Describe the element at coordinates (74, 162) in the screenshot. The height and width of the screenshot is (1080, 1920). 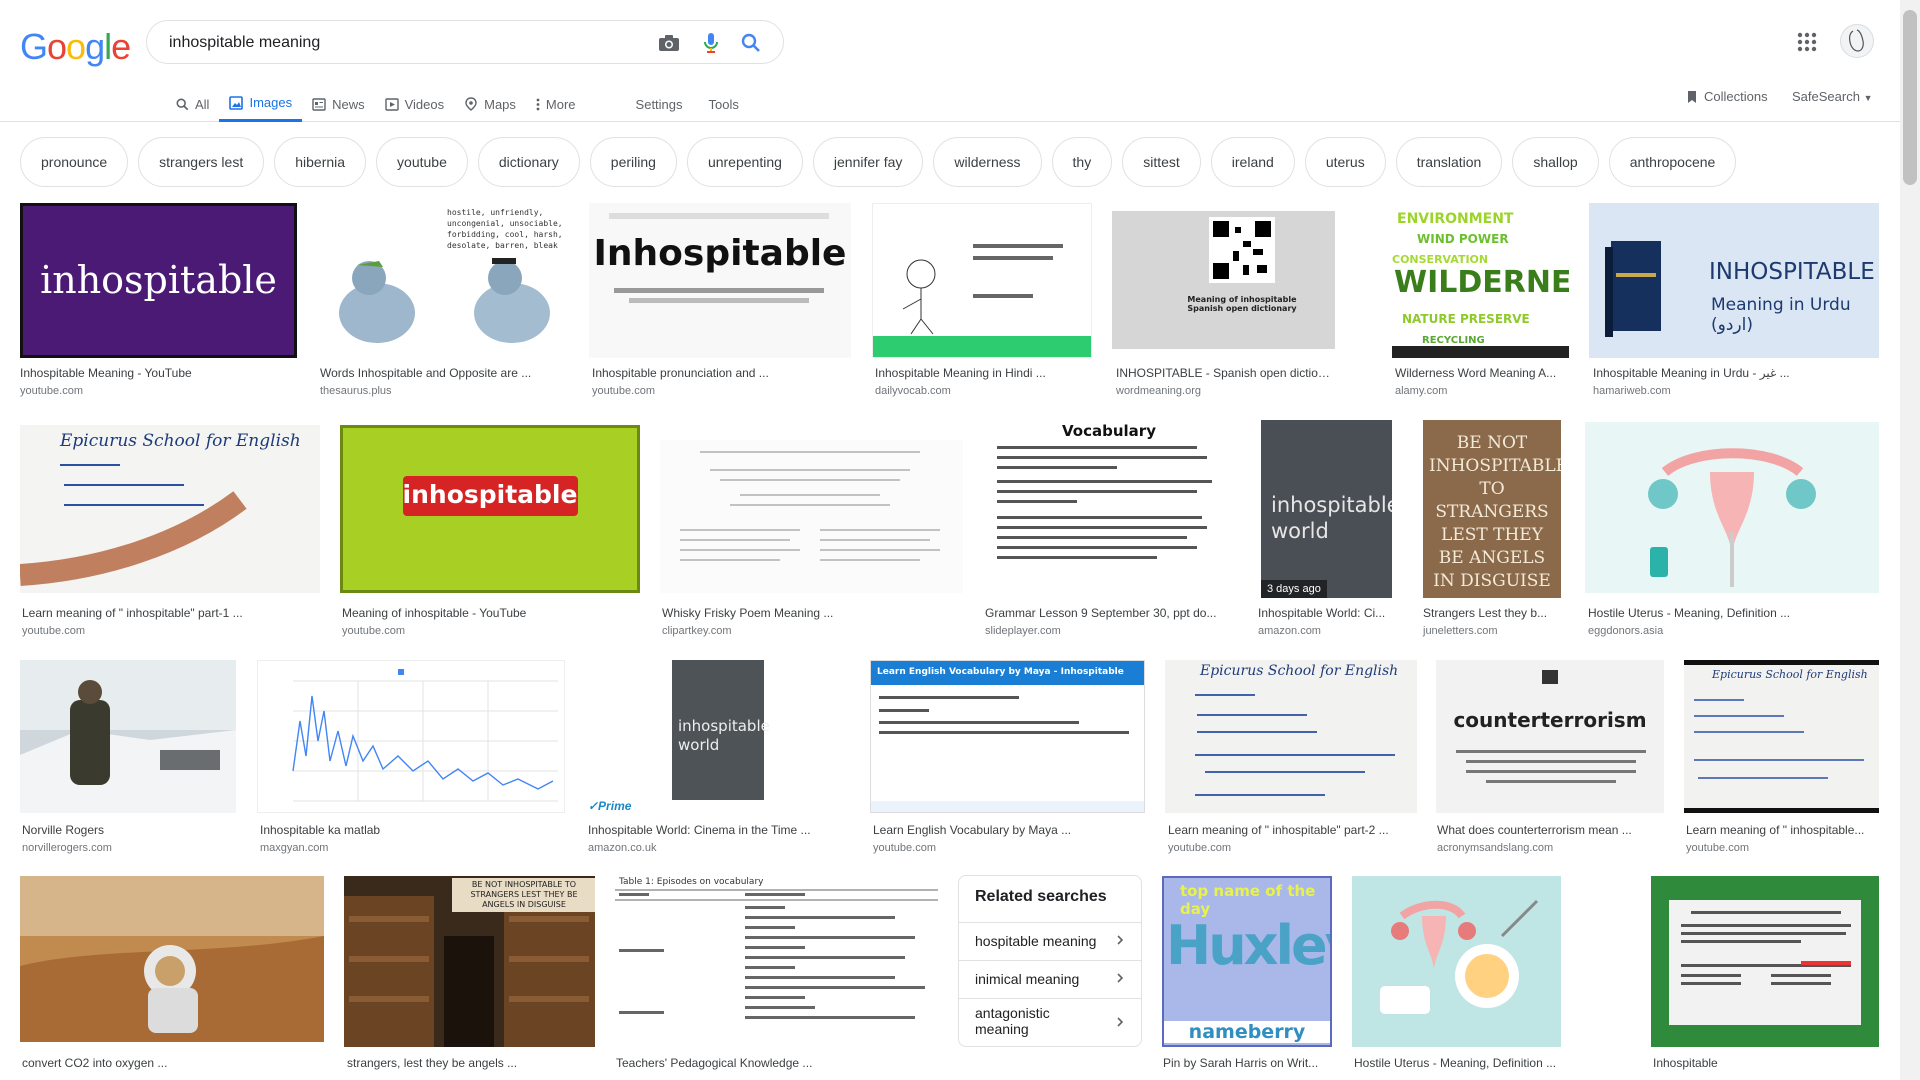
I see `related-chip: pronounce` at that location.